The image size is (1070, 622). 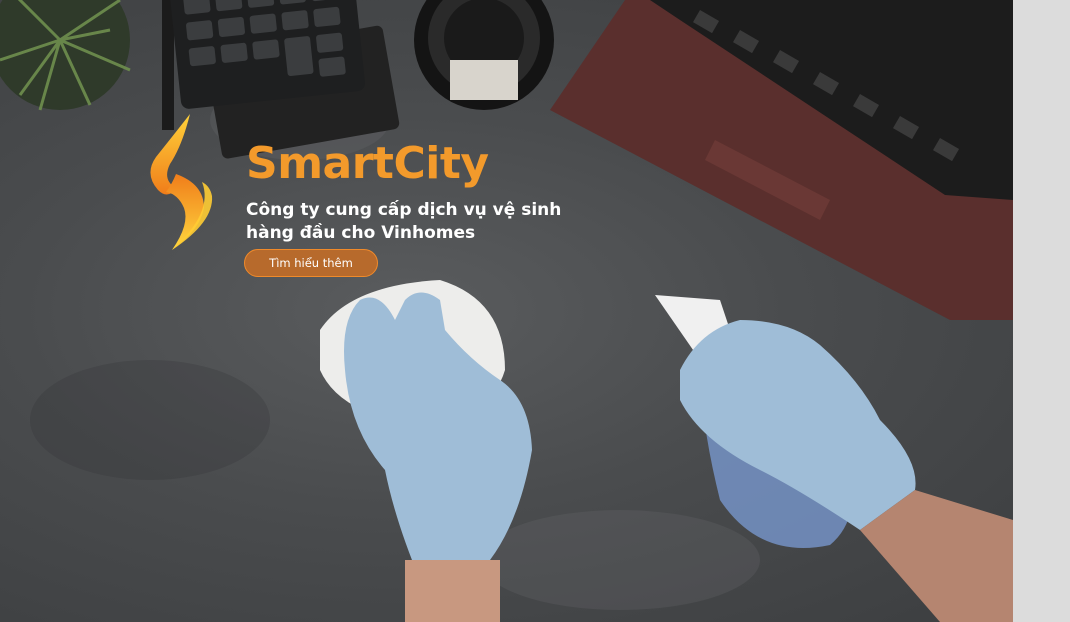 I want to click on brand-title: SmartCity, so click(x=367, y=163).